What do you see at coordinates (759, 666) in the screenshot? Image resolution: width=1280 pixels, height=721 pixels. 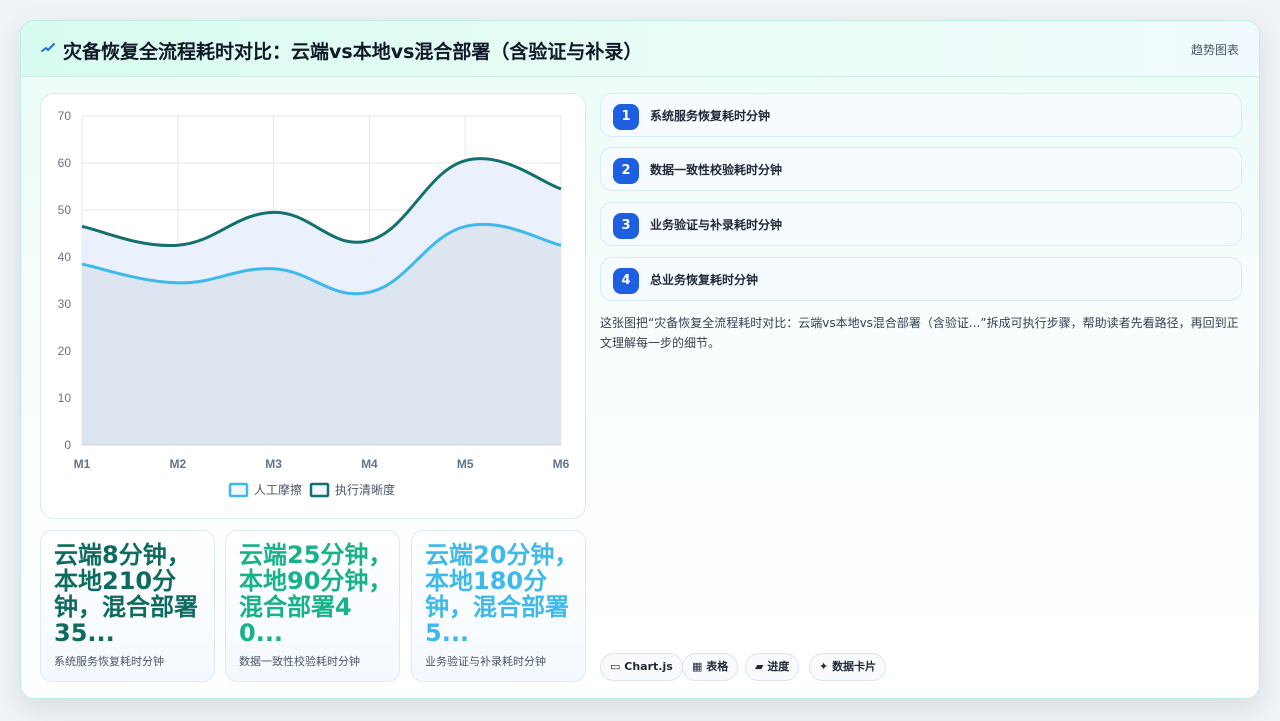 I see `progress-icon: ▰` at bounding box center [759, 666].